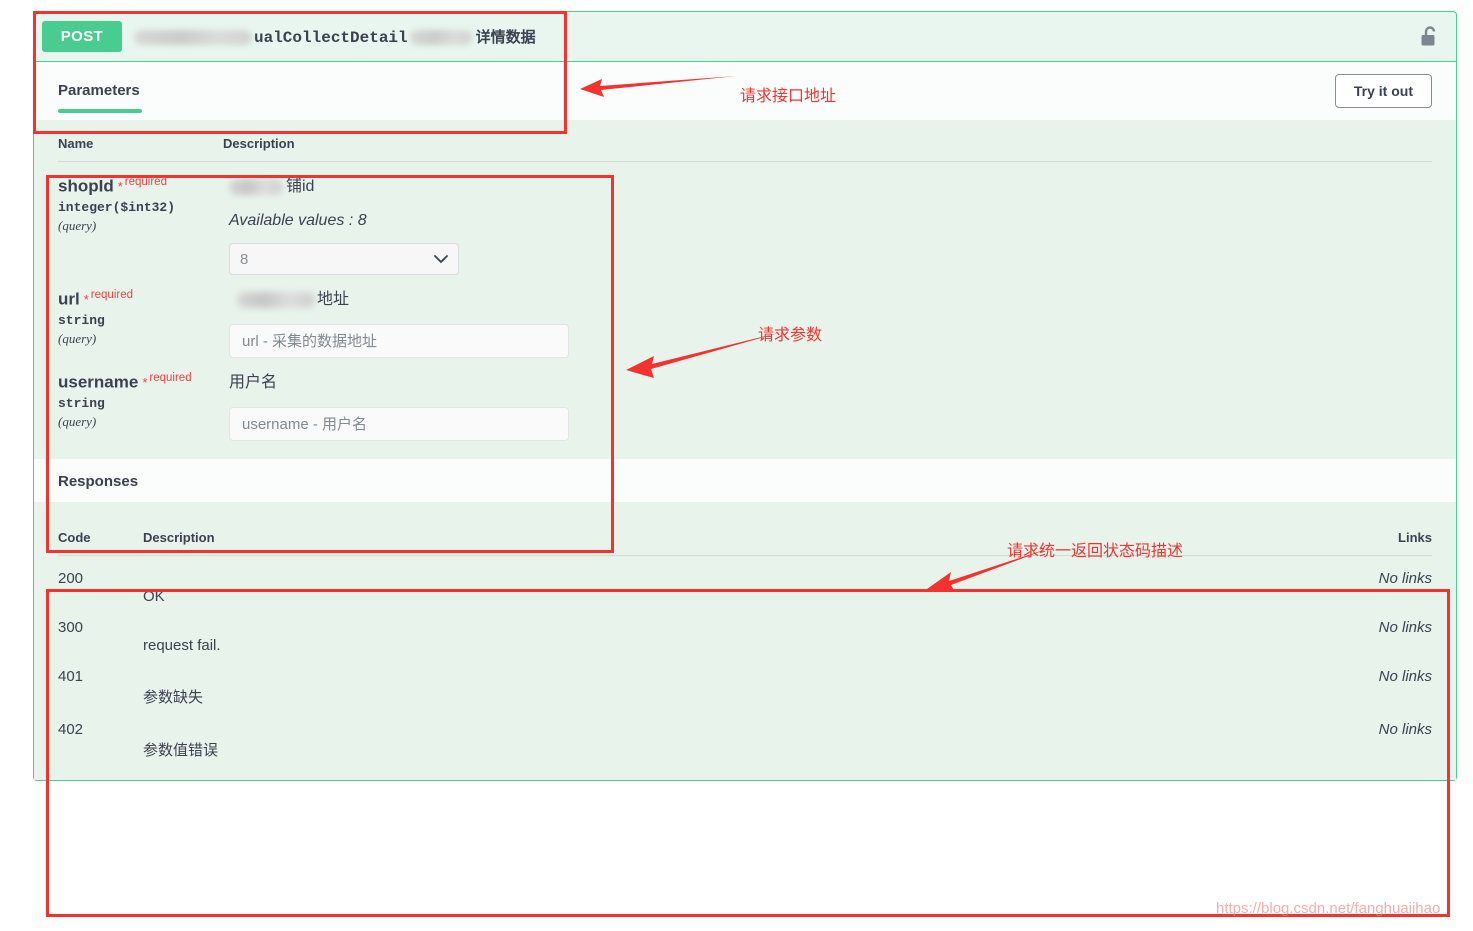 The width and height of the screenshot is (1473, 931). What do you see at coordinates (182, 645) in the screenshot?
I see `response-description: request fail.` at bounding box center [182, 645].